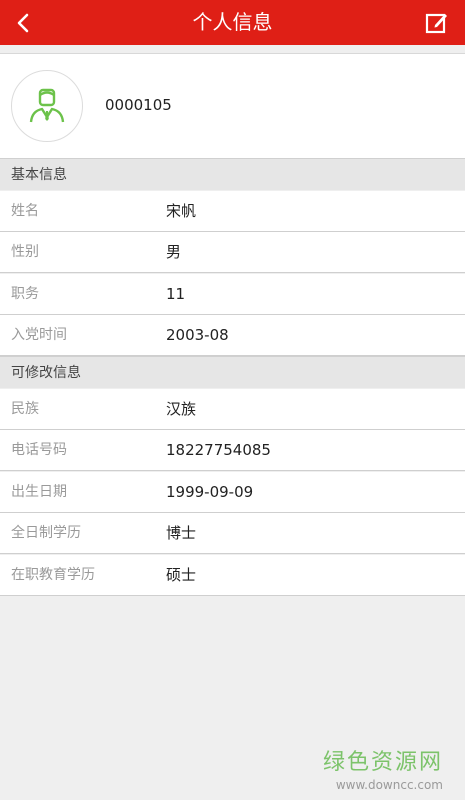 This screenshot has height=800, width=465. What do you see at coordinates (174, 252) in the screenshot?
I see `field-value: 男` at bounding box center [174, 252].